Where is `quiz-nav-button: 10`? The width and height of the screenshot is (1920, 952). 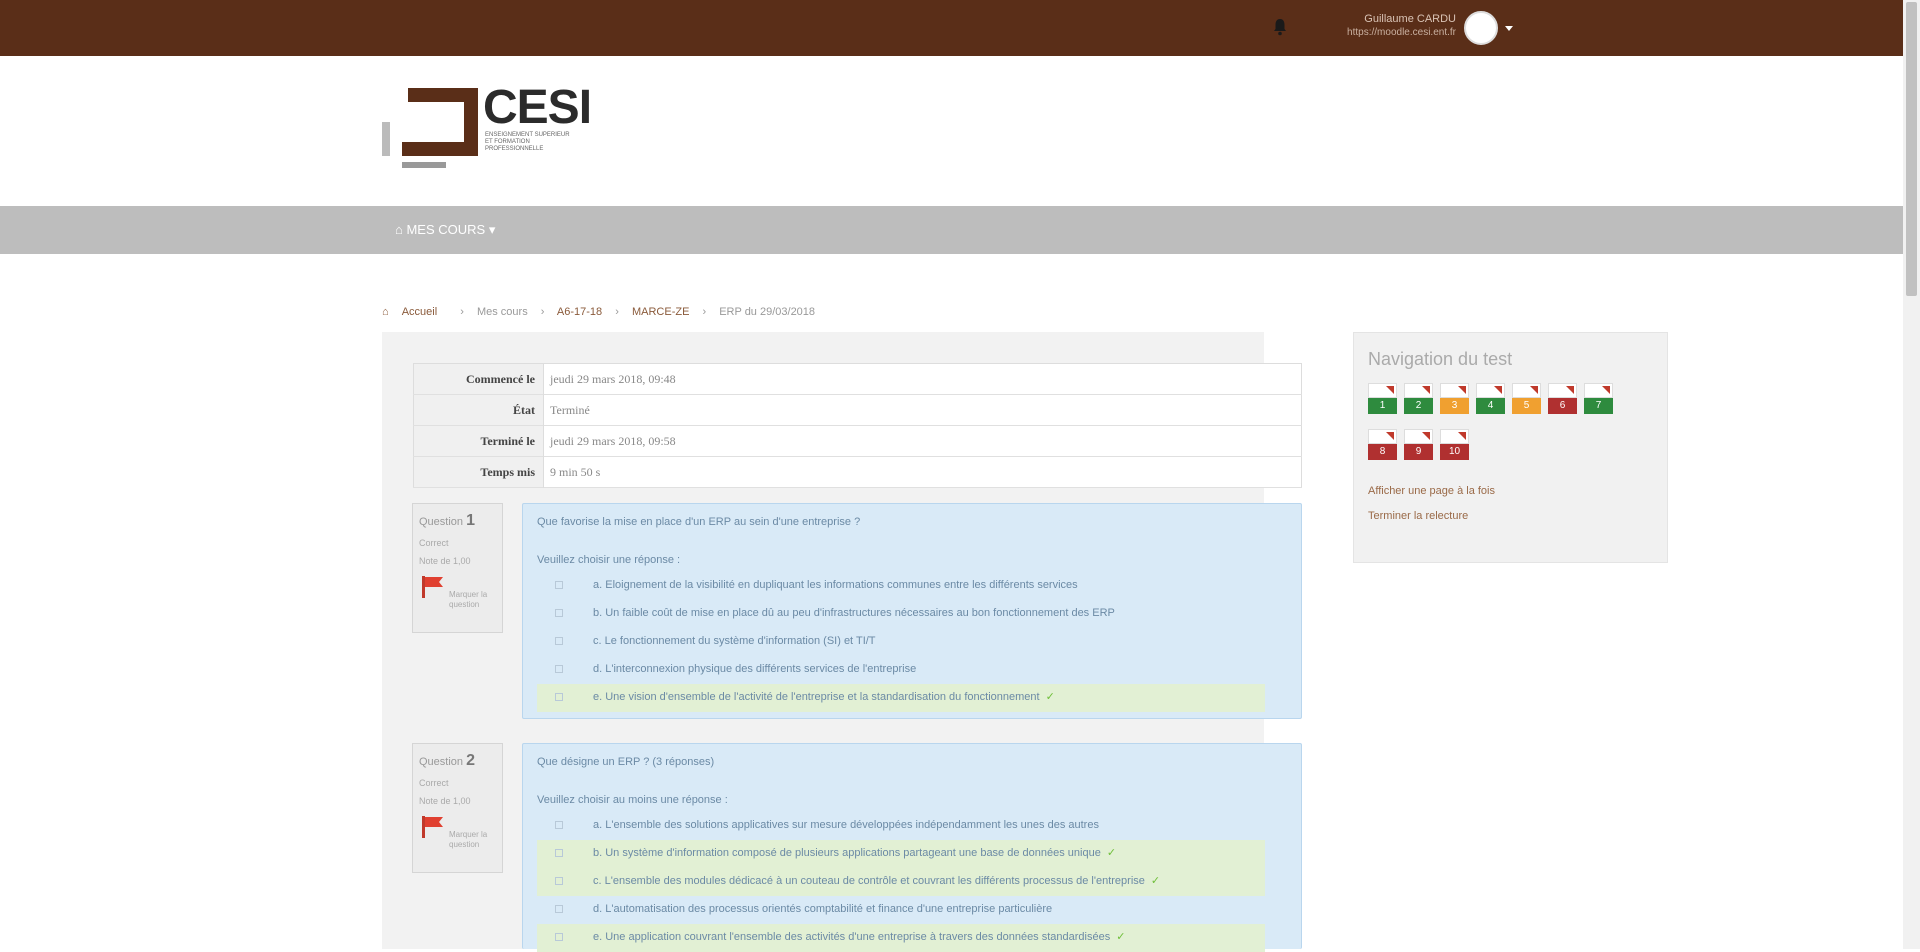
quiz-nav-button: 10 is located at coordinates (1454, 444).